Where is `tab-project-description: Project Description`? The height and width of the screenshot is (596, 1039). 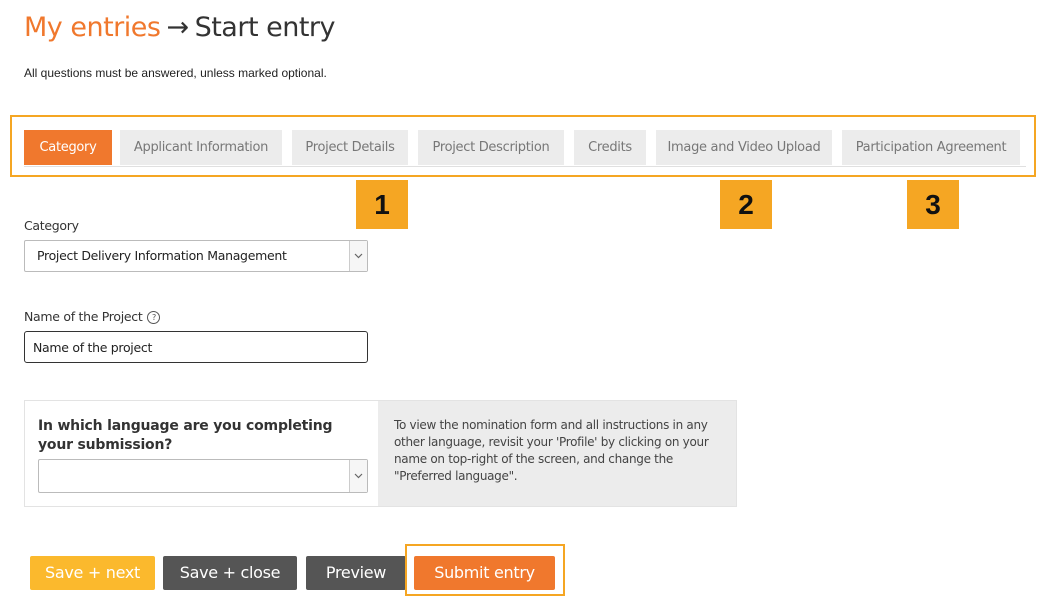
tab-project-description: Project Description is located at coordinates (491, 147).